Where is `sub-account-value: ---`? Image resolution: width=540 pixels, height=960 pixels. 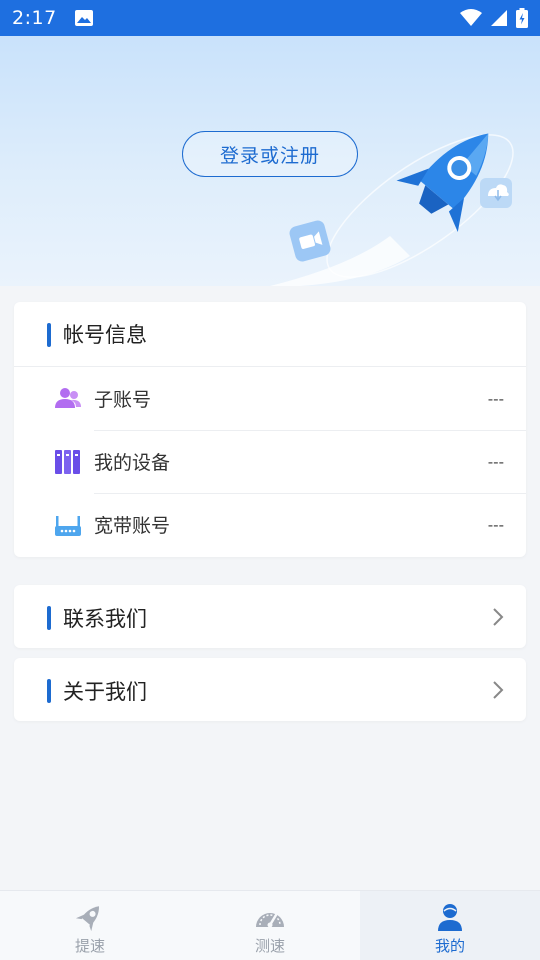 sub-account-value: --- is located at coordinates (495, 398).